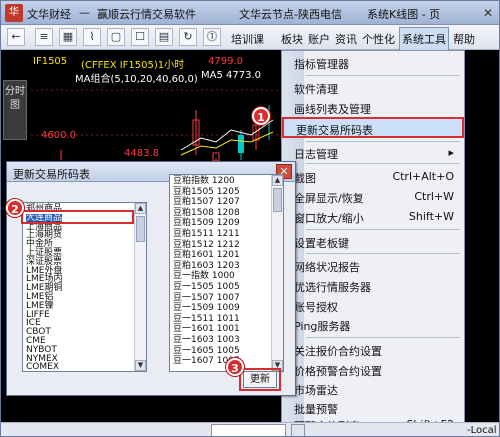  Describe the element at coordinates (241, 144) in the screenshot. I see `candle` at that location.